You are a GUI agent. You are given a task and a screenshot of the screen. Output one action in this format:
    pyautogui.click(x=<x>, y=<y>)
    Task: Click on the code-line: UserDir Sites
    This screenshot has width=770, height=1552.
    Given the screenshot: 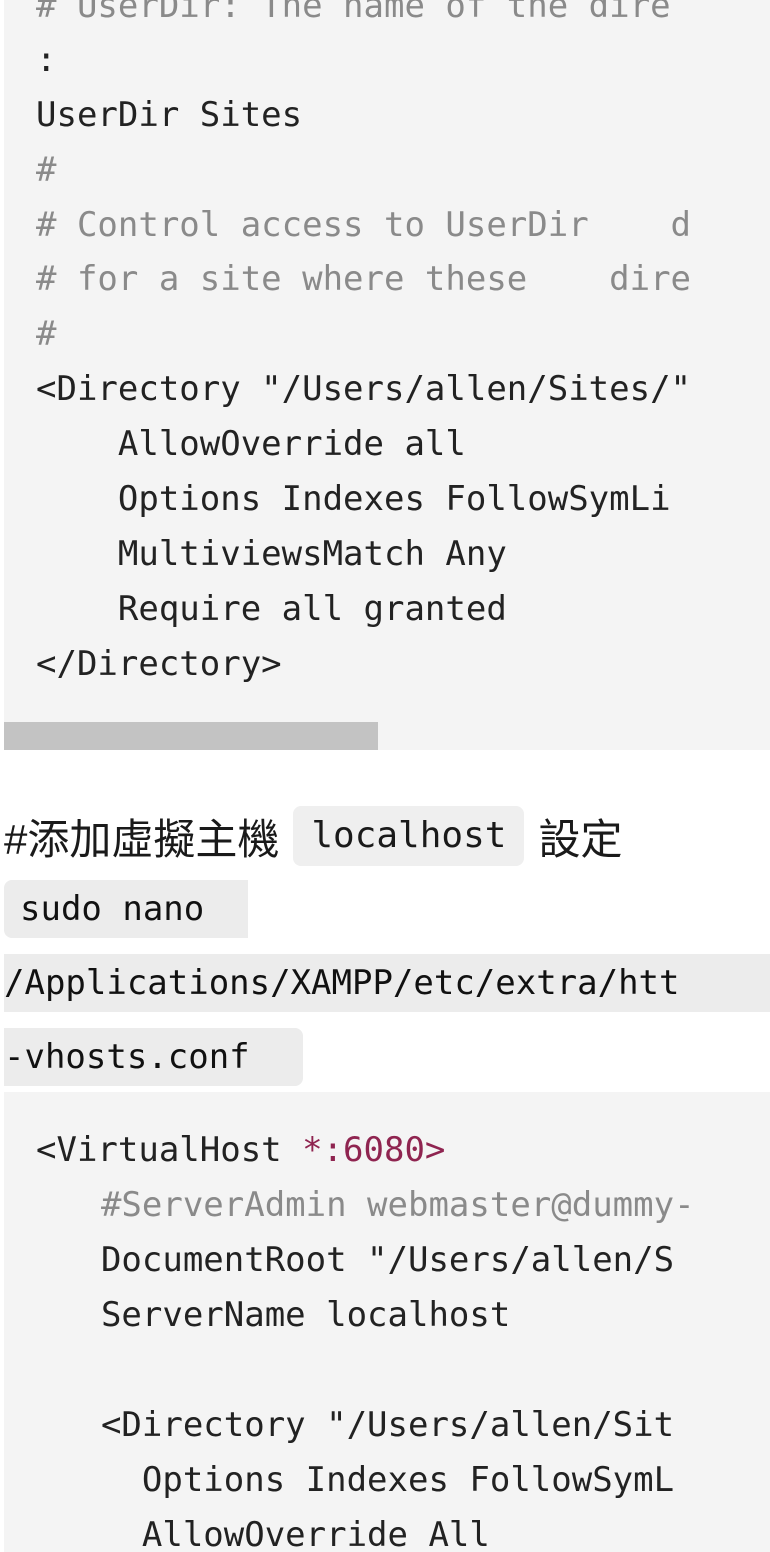 What is the action you would take?
    pyautogui.click(x=169, y=115)
    